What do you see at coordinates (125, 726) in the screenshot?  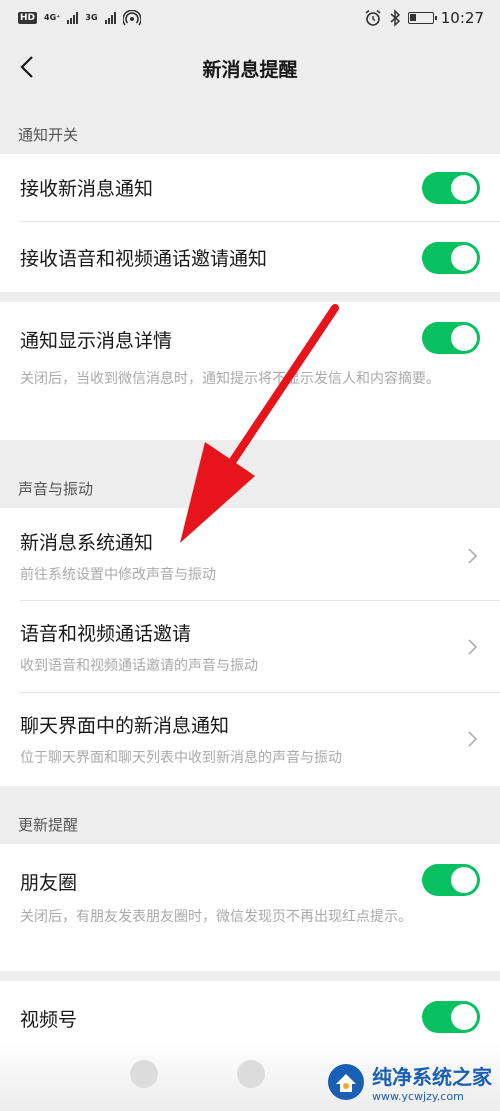 I see `row-title: 聊天界面中的新消息通知` at bounding box center [125, 726].